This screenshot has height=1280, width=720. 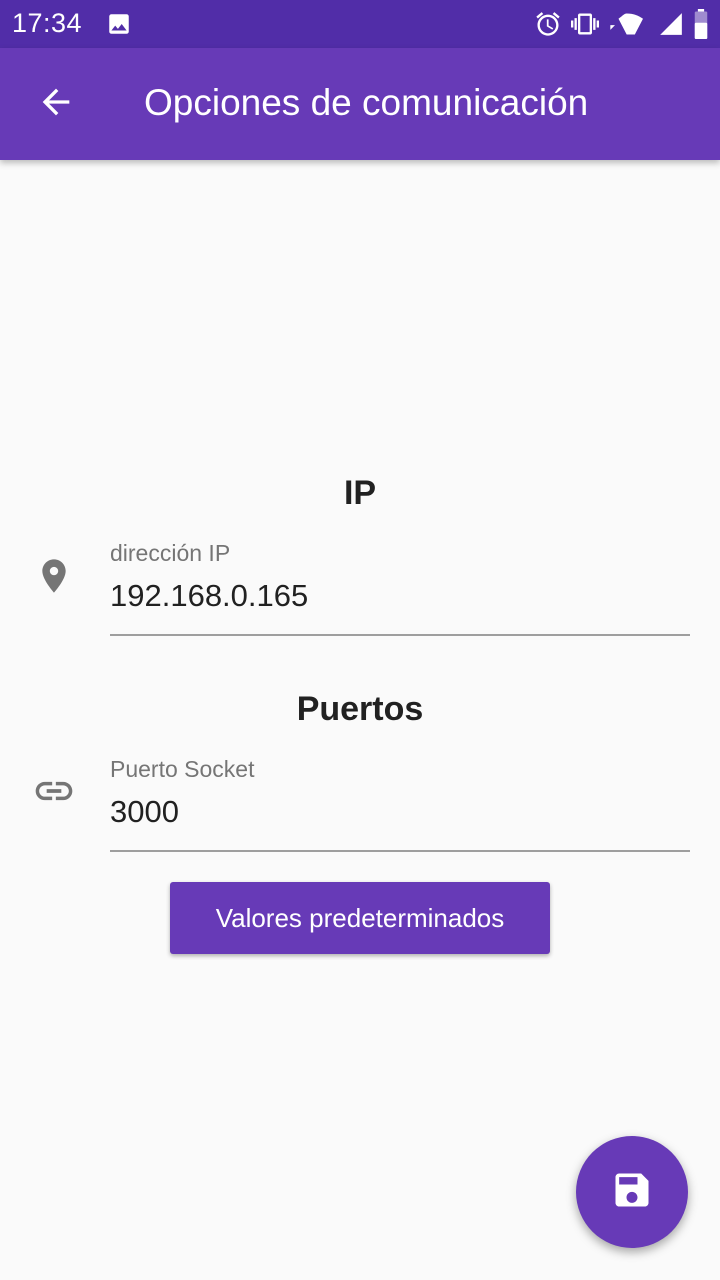 What do you see at coordinates (360, 493) in the screenshot?
I see `section-title-ip: IP` at bounding box center [360, 493].